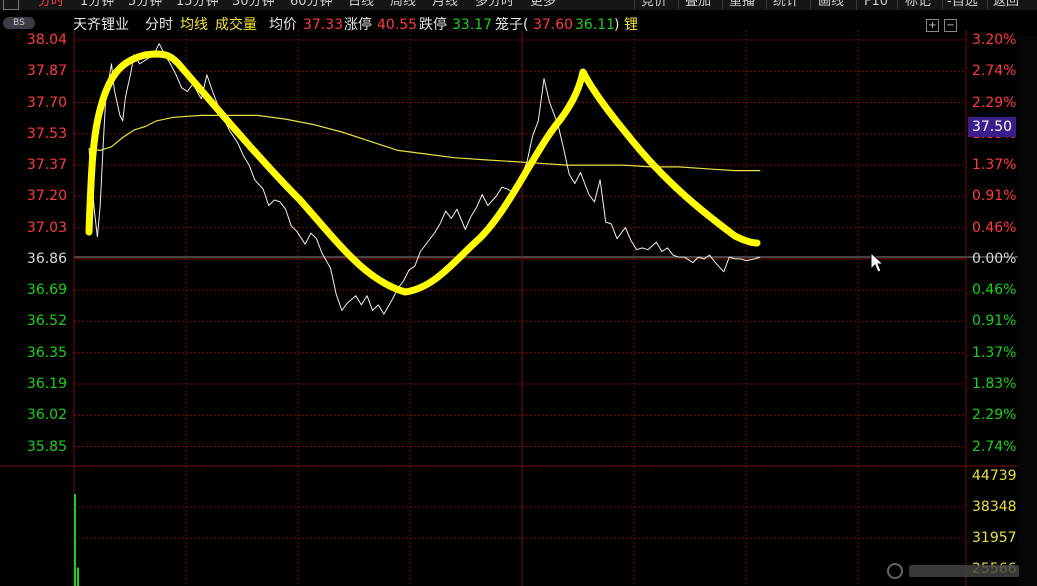 Image resolution: width=1037 pixels, height=586 pixels. I want to click on volume-bars, so click(76, 540).